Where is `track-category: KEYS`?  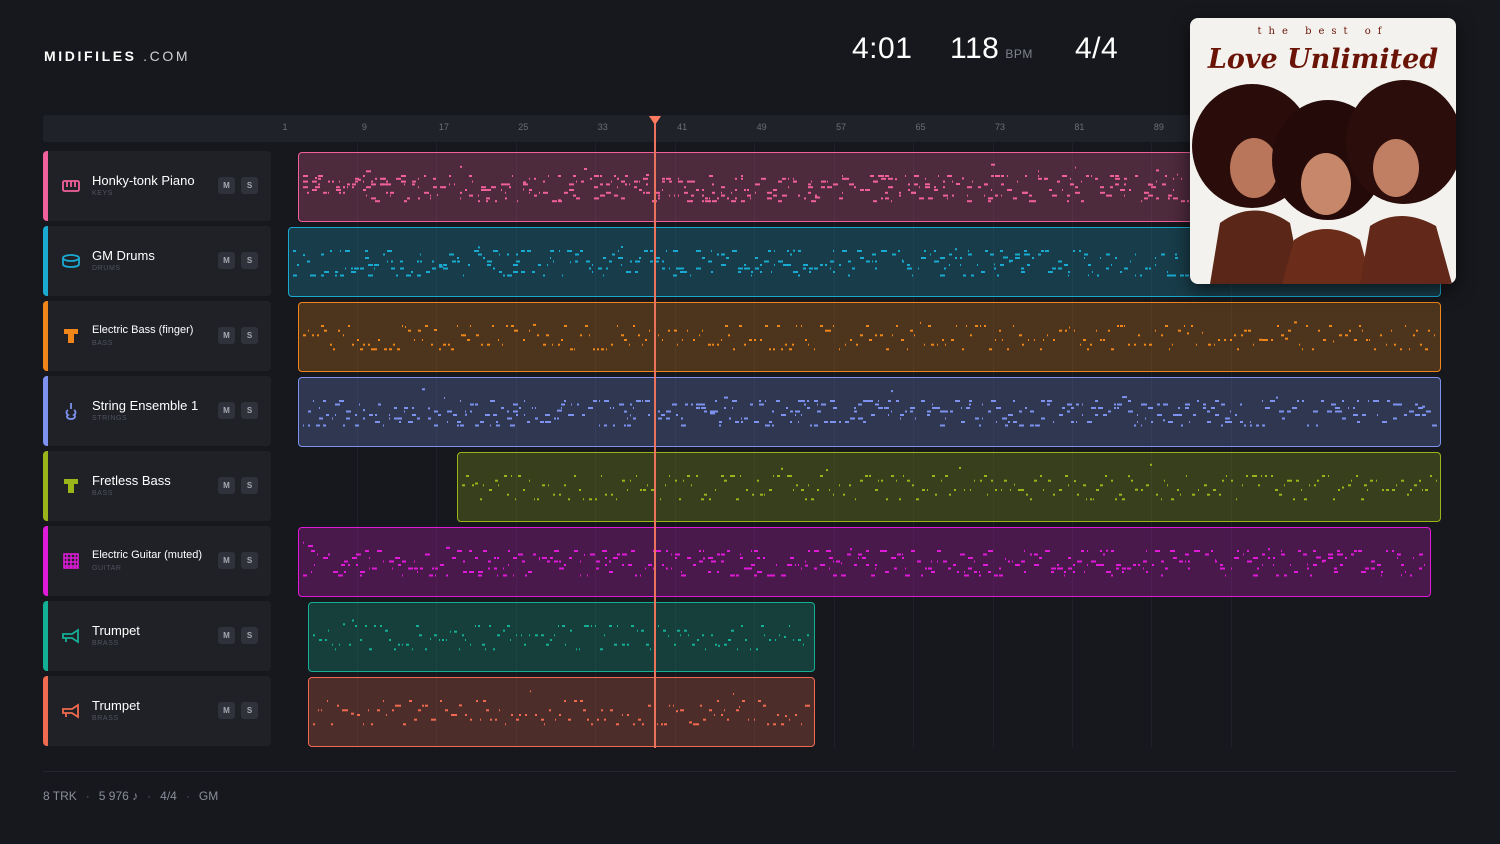 track-category: KEYS is located at coordinates (103, 193).